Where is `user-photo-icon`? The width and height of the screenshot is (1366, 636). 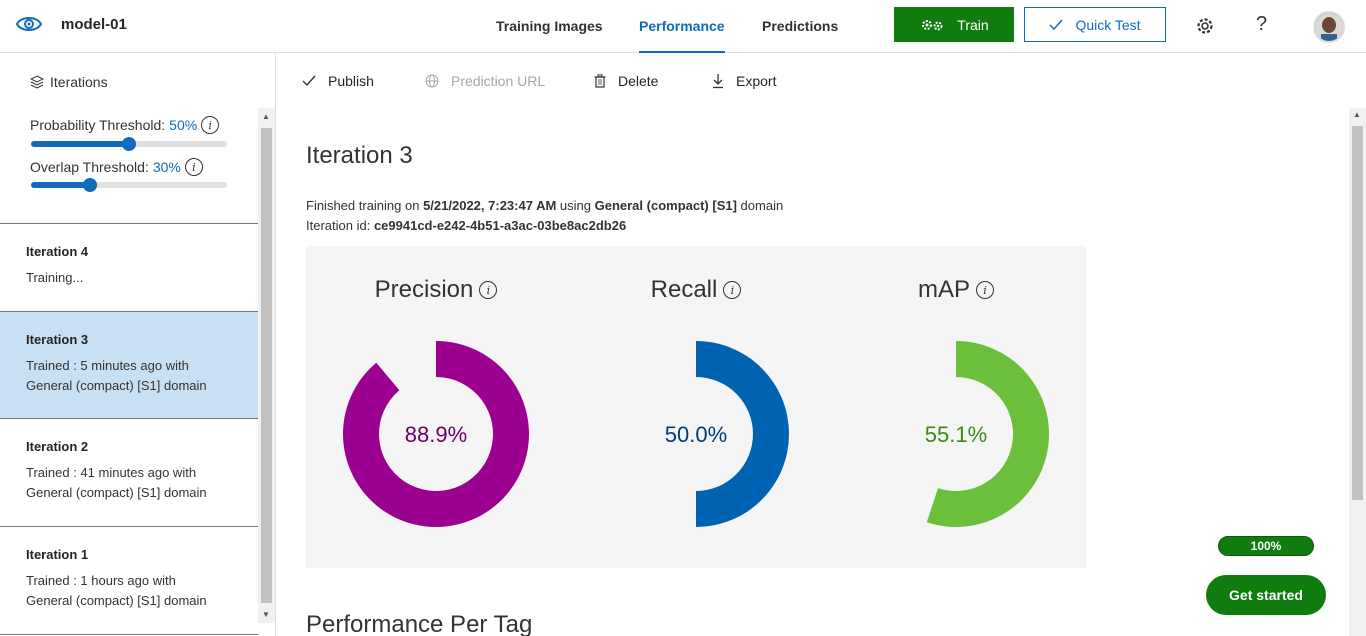 user-photo-icon is located at coordinates (1329, 27).